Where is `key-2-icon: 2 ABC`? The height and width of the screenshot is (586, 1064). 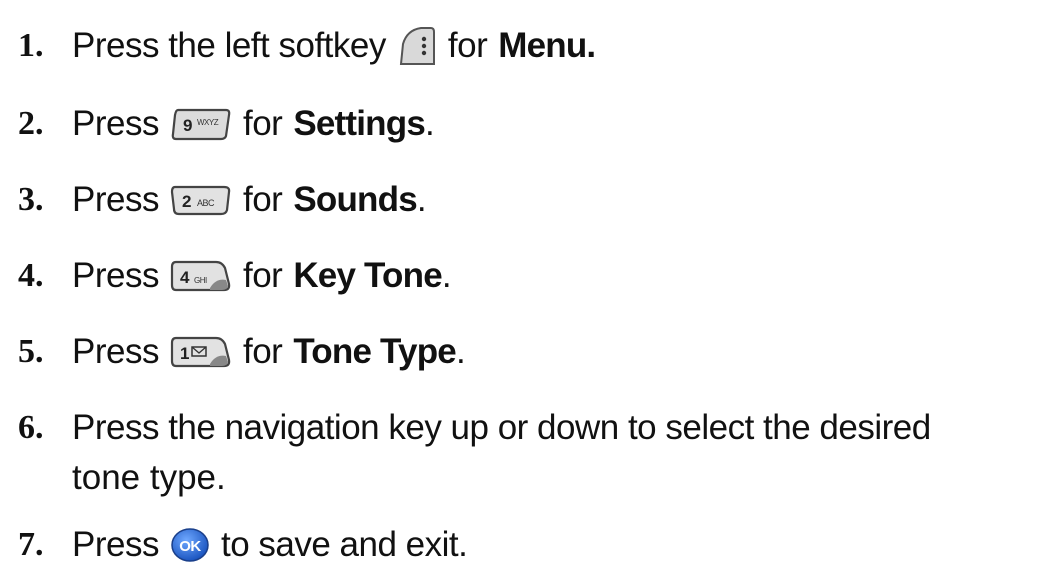
key-2-icon: 2 ABC is located at coordinates (201, 200).